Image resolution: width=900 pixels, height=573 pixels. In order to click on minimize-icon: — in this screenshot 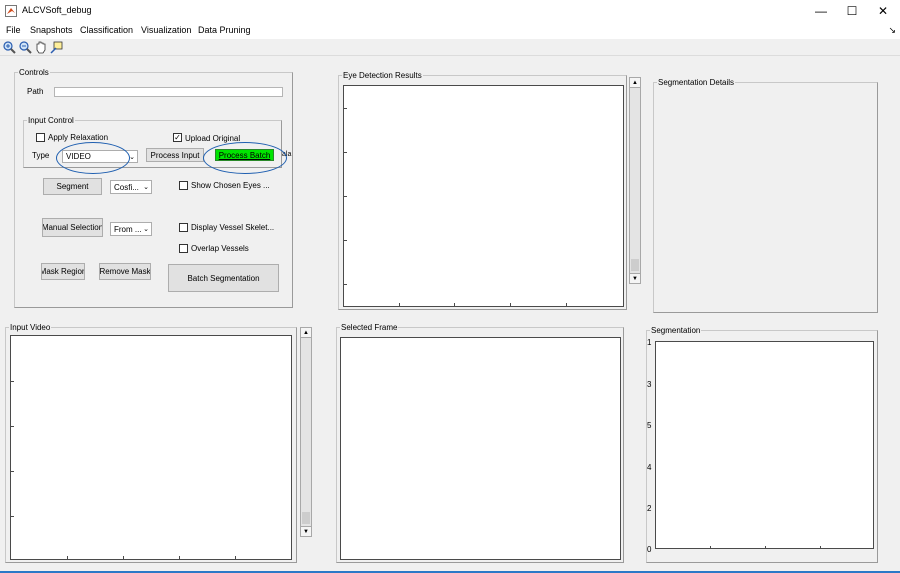, I will do `click(821, 11)`.